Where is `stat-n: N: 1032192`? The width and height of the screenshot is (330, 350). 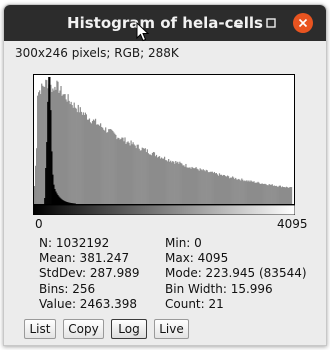 stat-n: N: 1032192 is located at coordinates (74, 243).